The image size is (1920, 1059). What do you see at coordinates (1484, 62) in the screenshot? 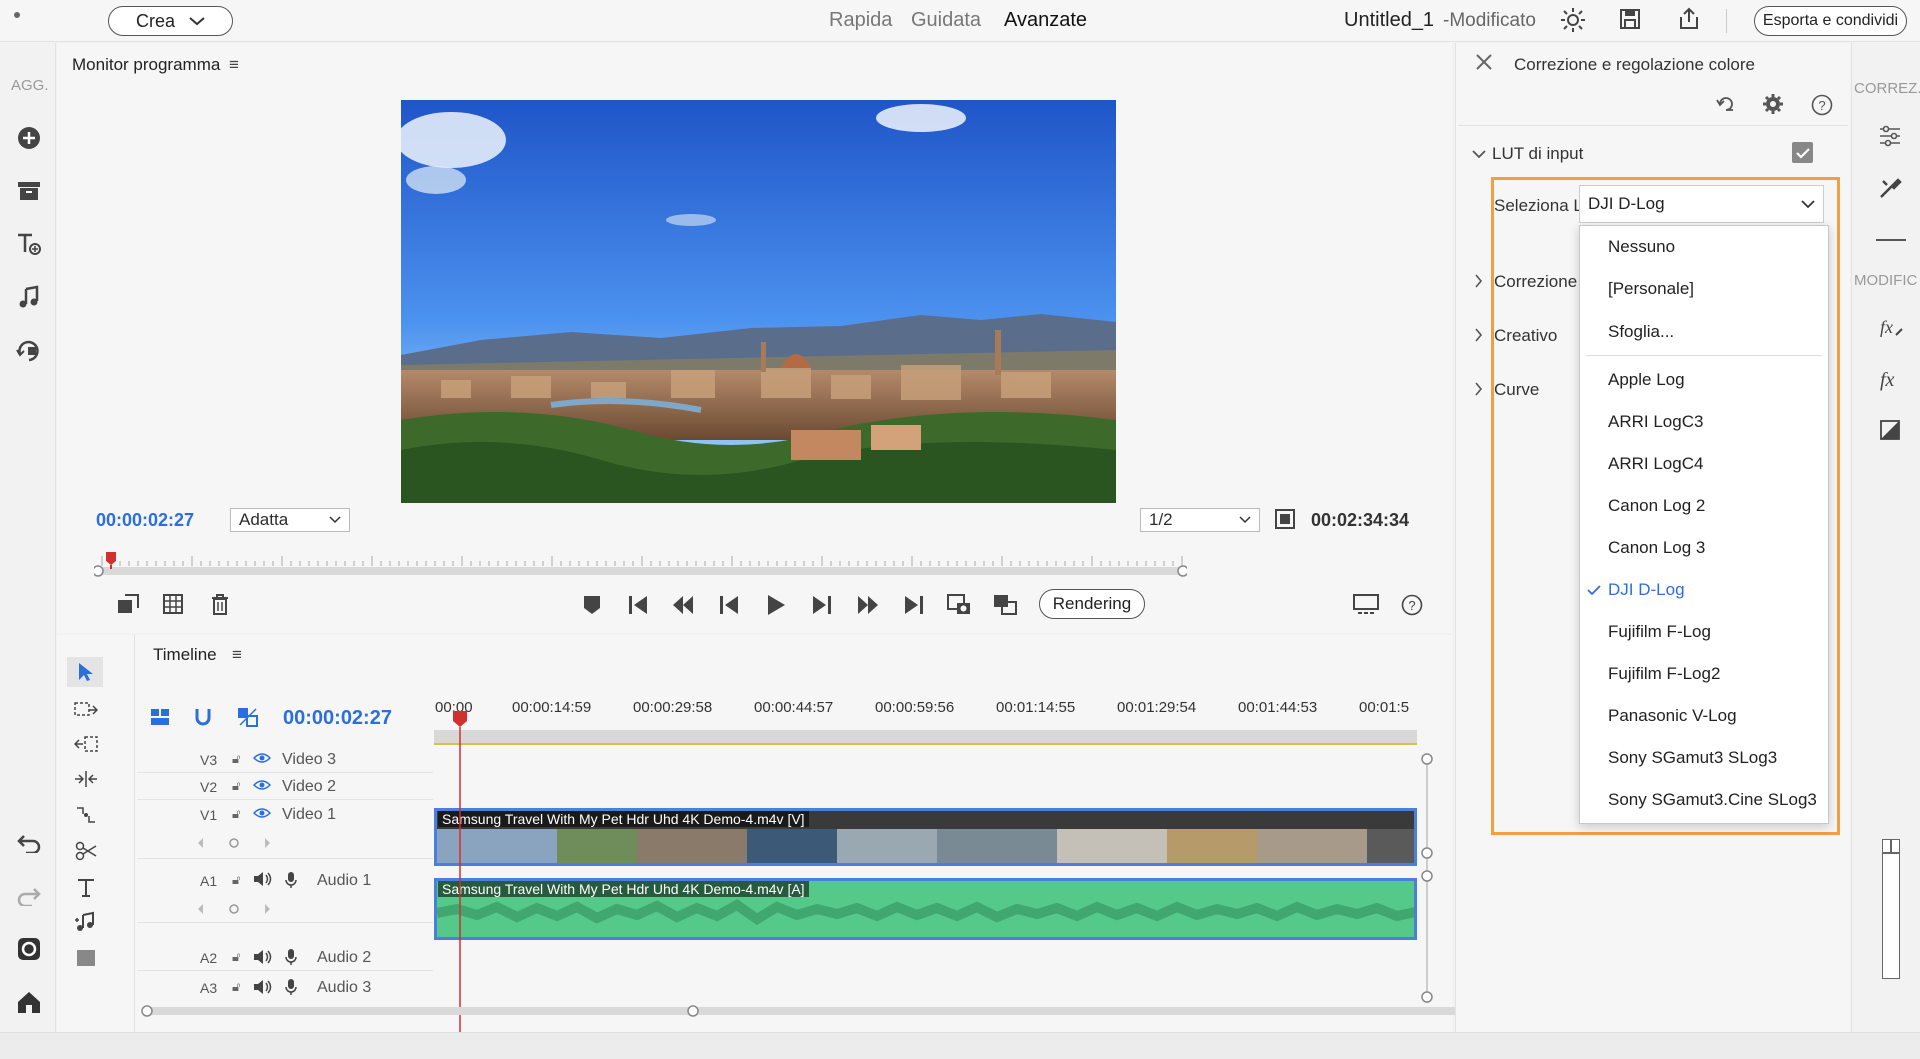
I see `close-icon` at bounding box center [1484, 62].